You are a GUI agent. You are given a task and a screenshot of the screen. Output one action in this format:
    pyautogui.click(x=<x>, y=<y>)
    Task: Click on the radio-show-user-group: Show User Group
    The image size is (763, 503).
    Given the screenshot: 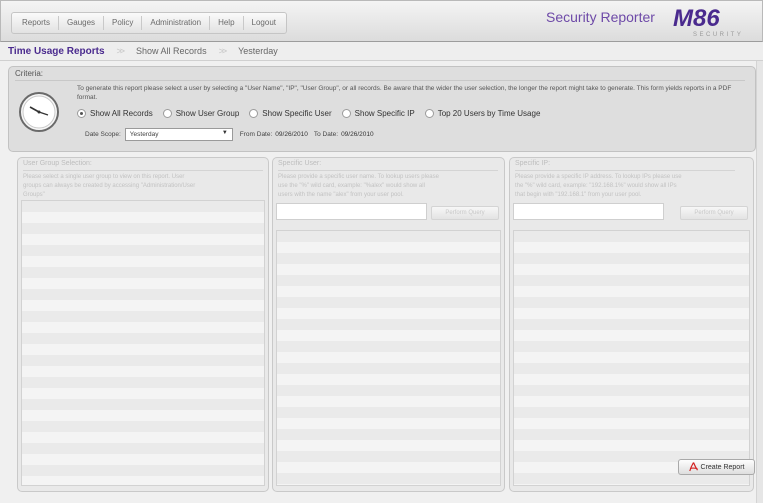 What is the action you would take?
    pyautogui.click(x=201, y=113)
    